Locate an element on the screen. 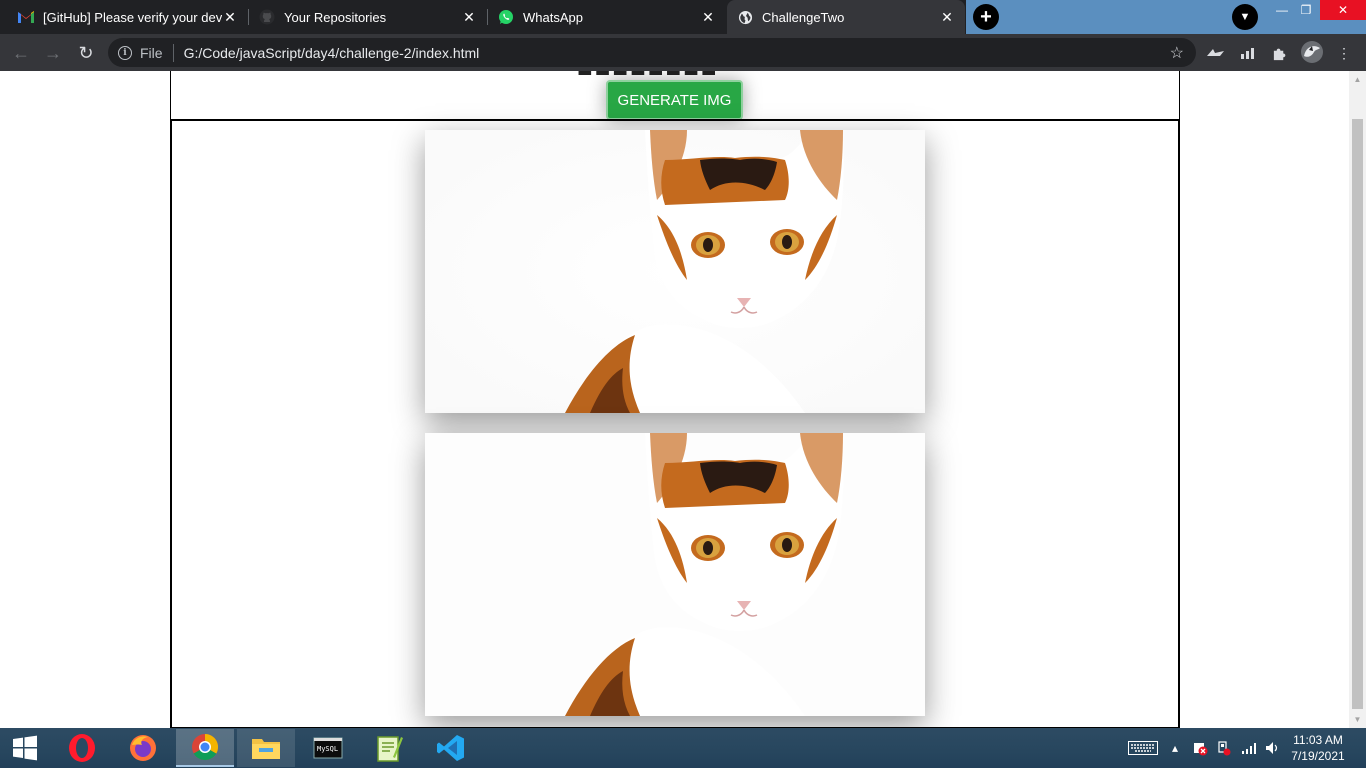 This screenshot has height=768, width=1366. close-icon: ✕ is located at coordinates (1343, 10).